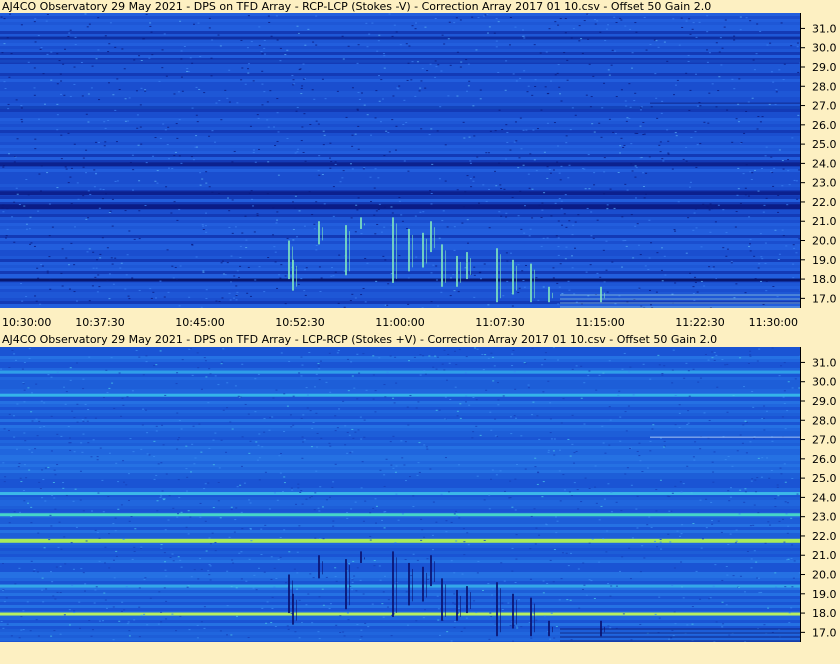 The width and height of the screenshot is (840, 664). What do you see at coordinates (824, 28) in the screenshot?
I see `frequency-tick-label: 31.0` at bounding box center [824, 28].